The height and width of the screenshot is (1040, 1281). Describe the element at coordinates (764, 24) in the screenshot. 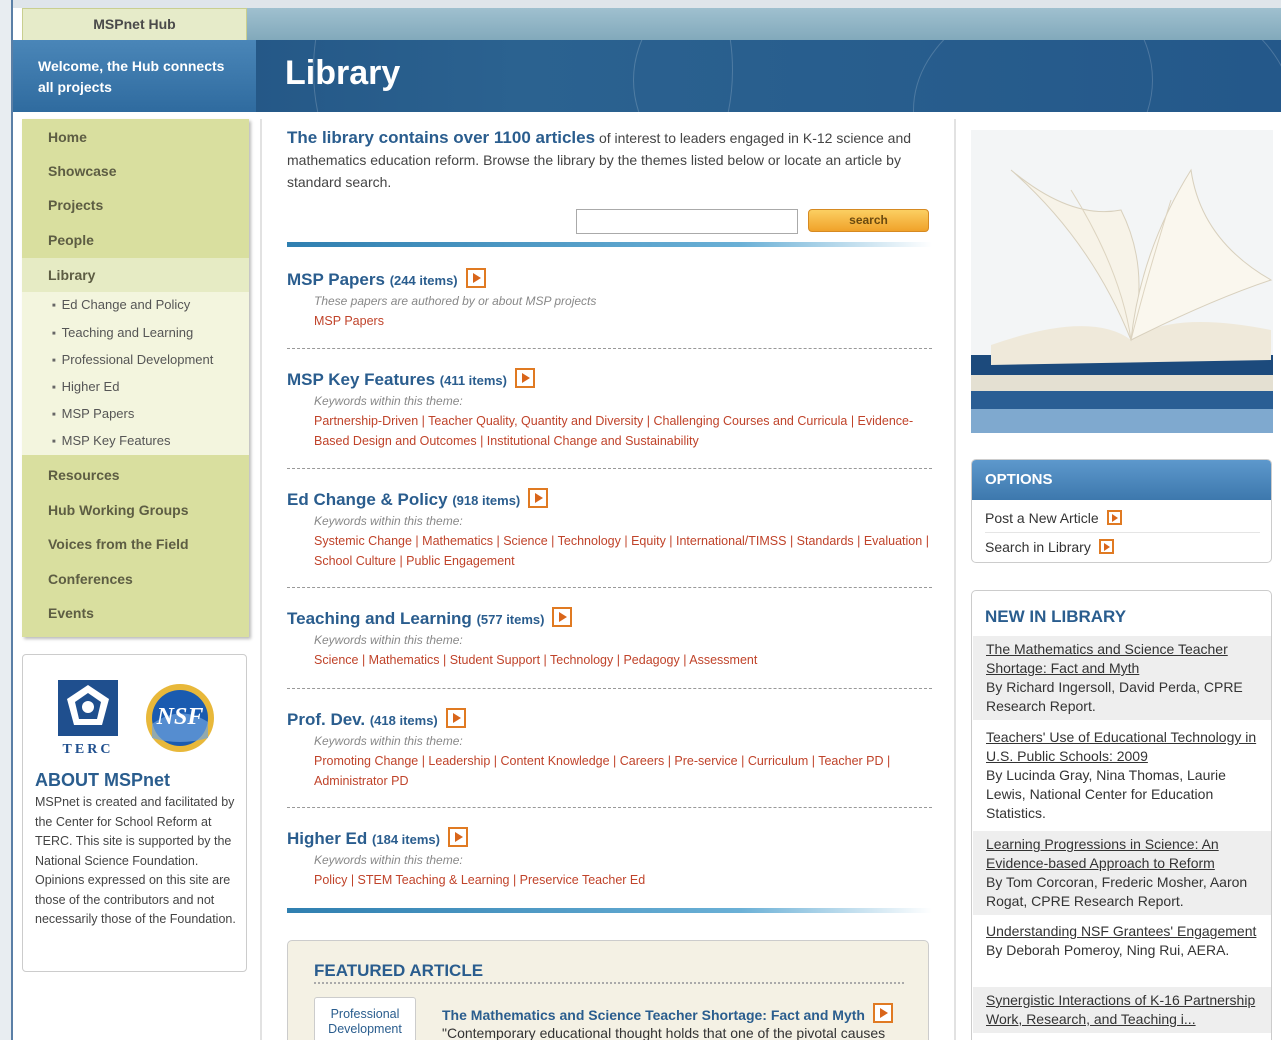

I see `tab-strip` at that location.